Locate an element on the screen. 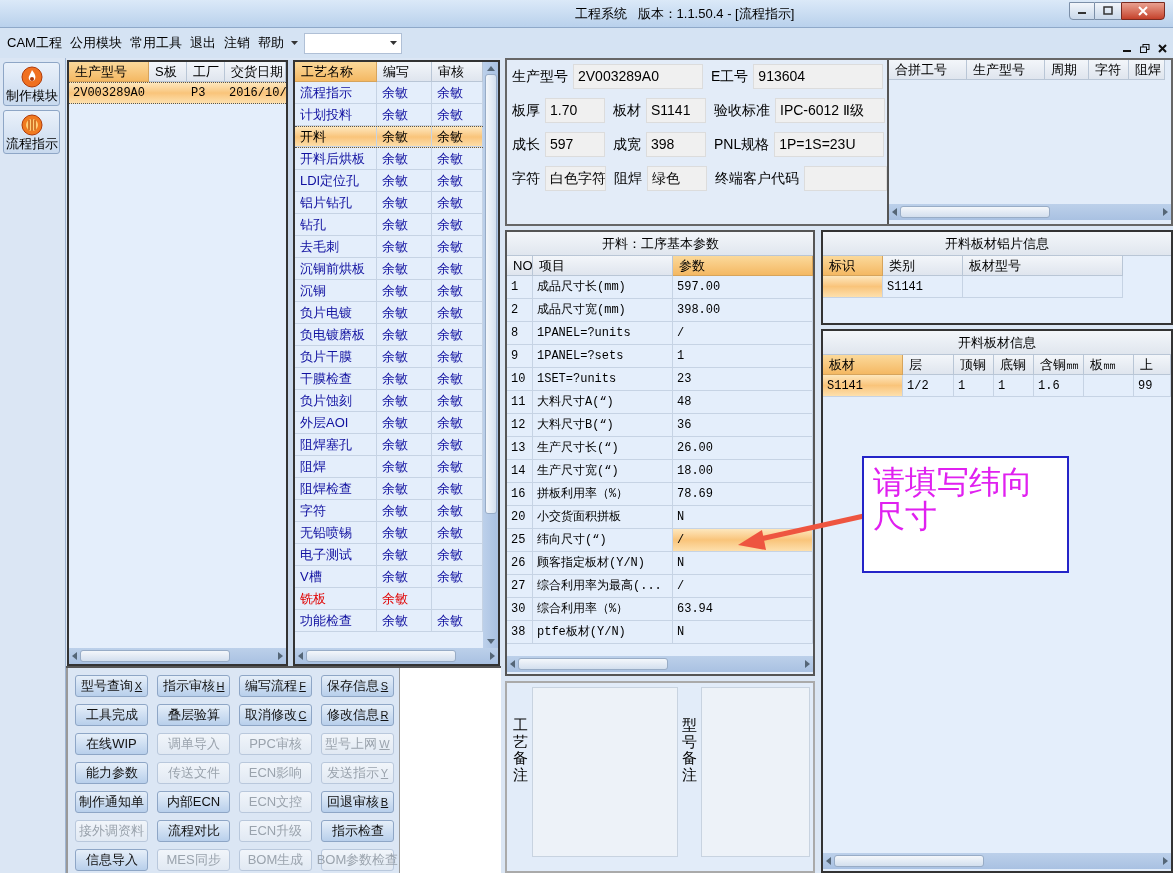 This screenshot has height=873, width=1173. column-header: 字符 is located at coordinates (1109, 70).